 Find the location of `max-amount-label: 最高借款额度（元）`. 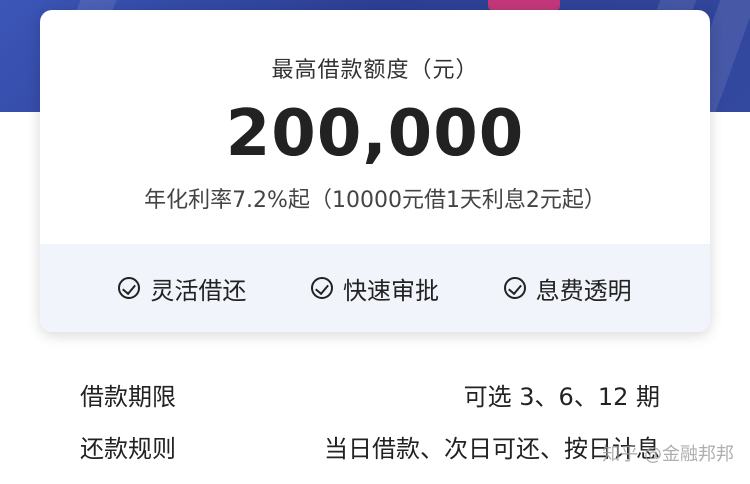

max-amount-label: 最高借款额度（元） is located at coordinates (375, 70).